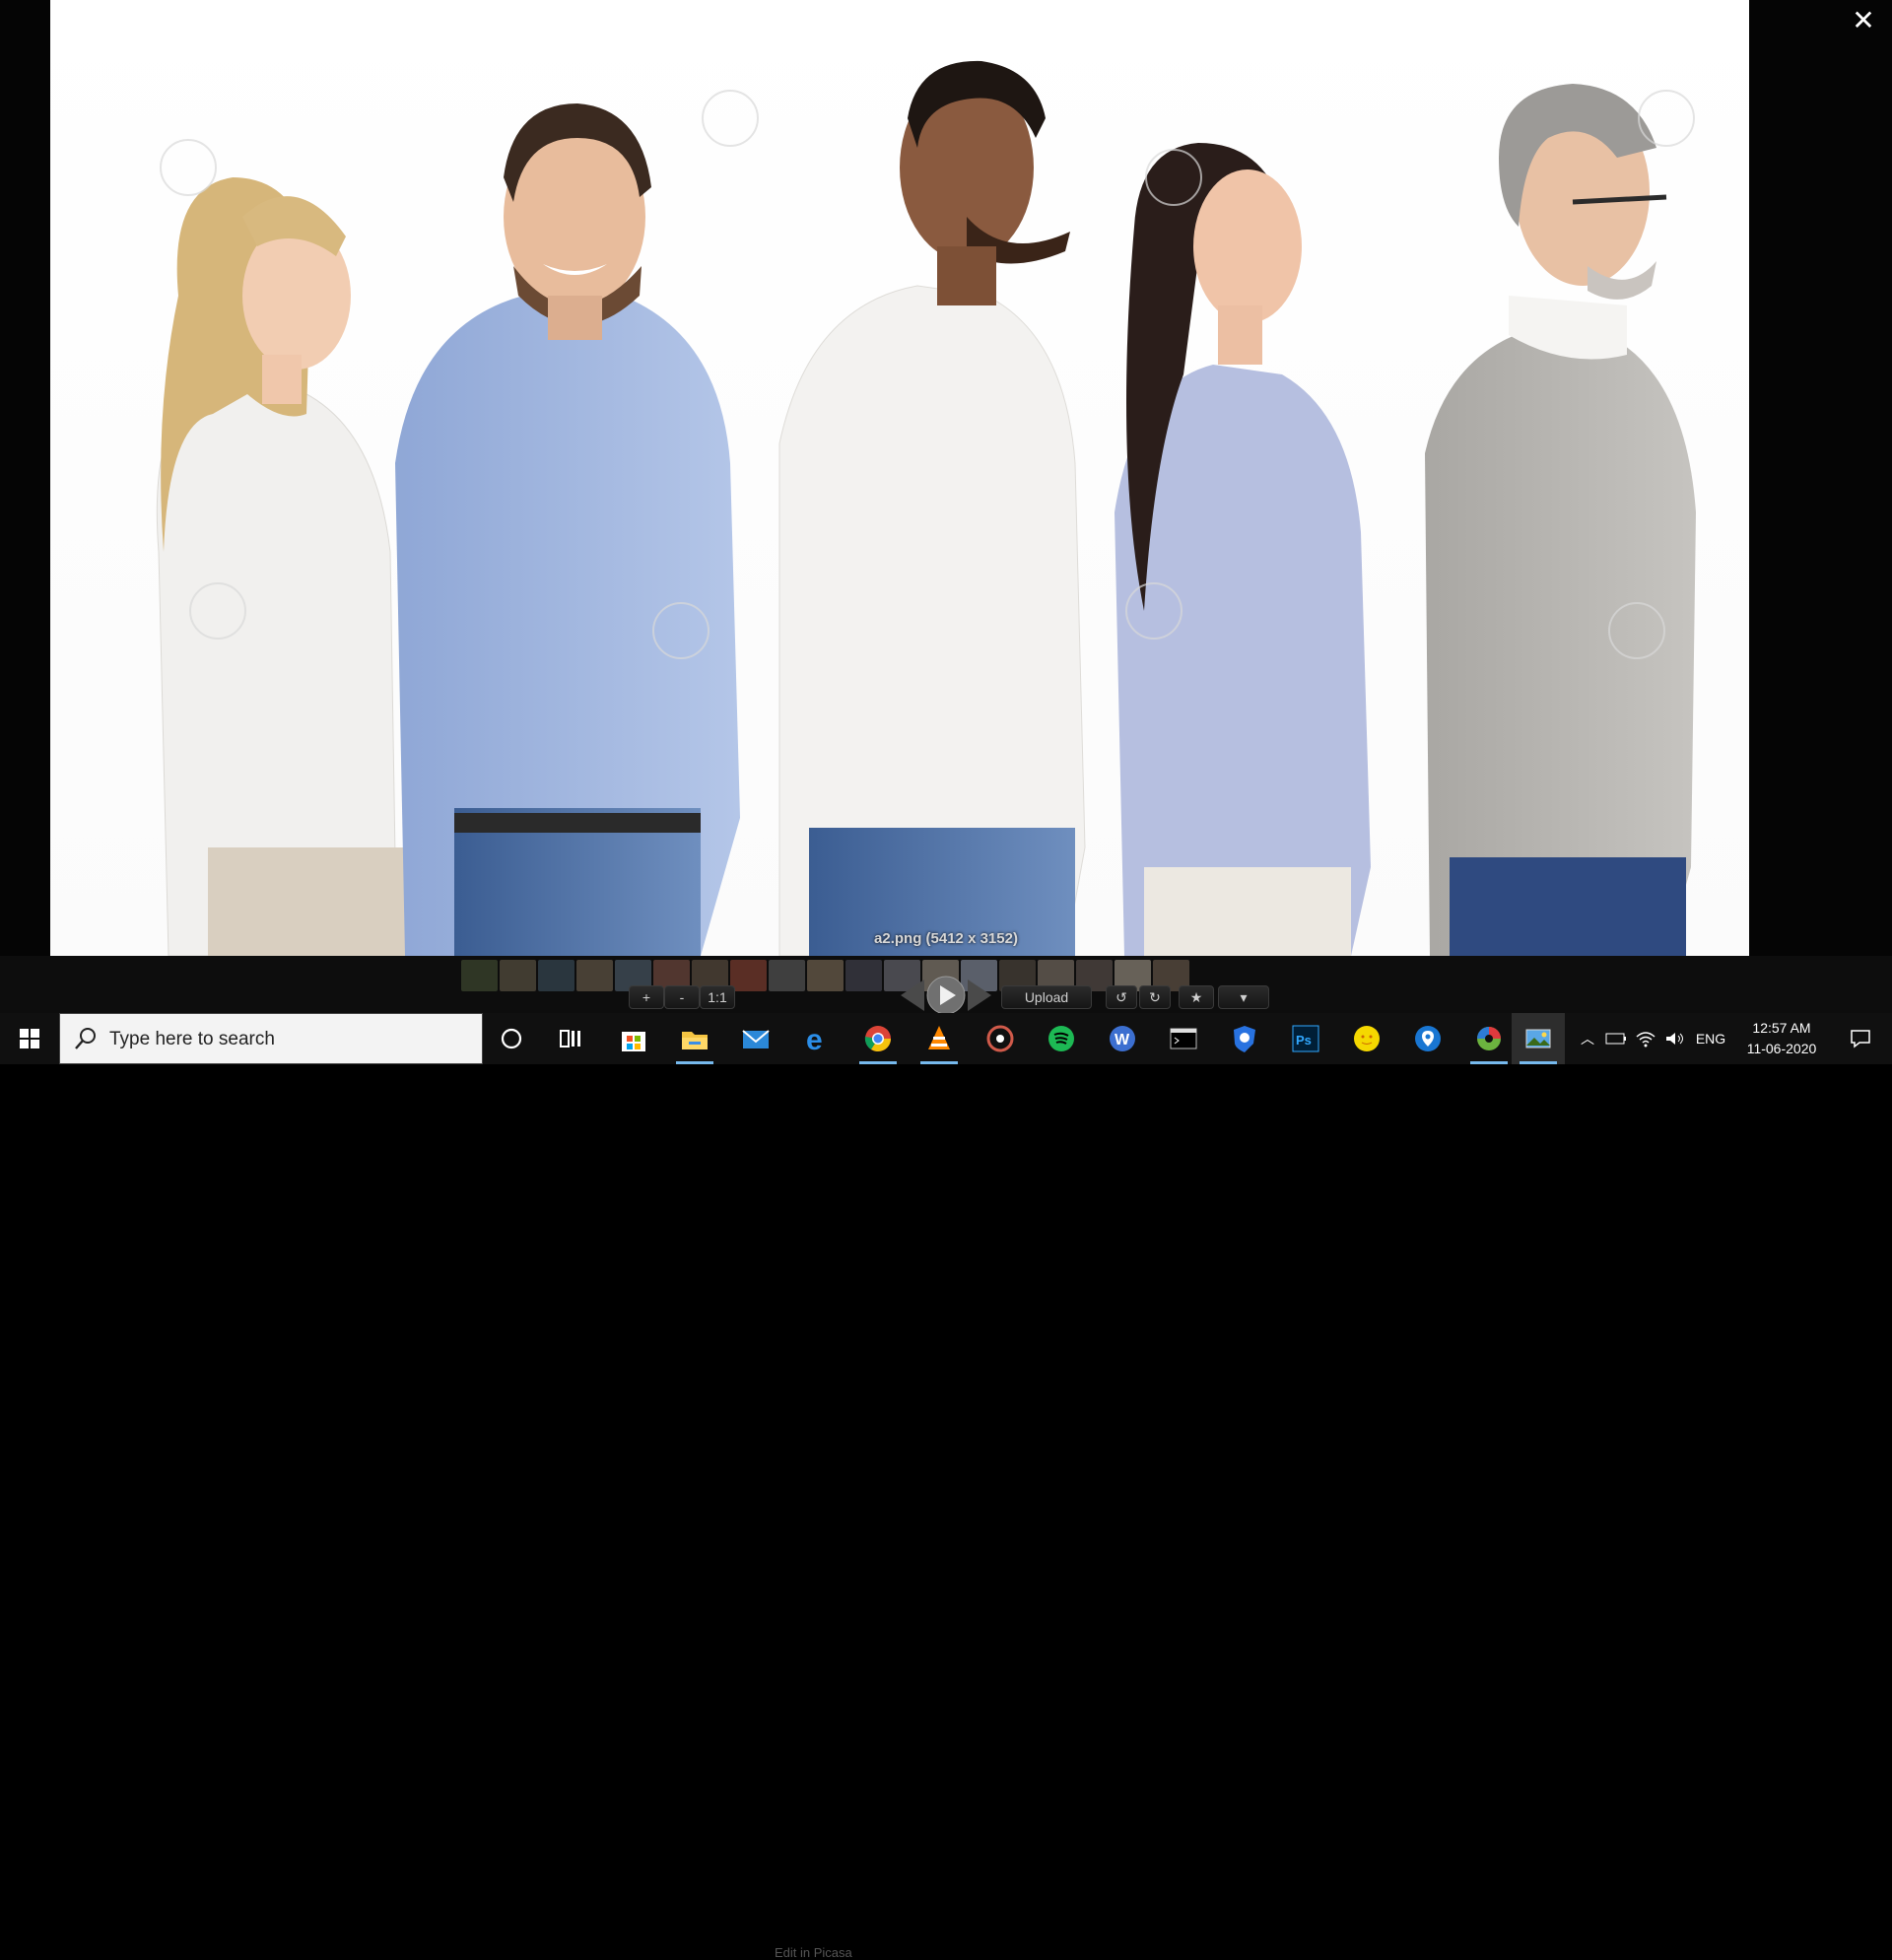 The image size is (1892, 1960). I want to click on spotify-icon, so click(1061, 1038).